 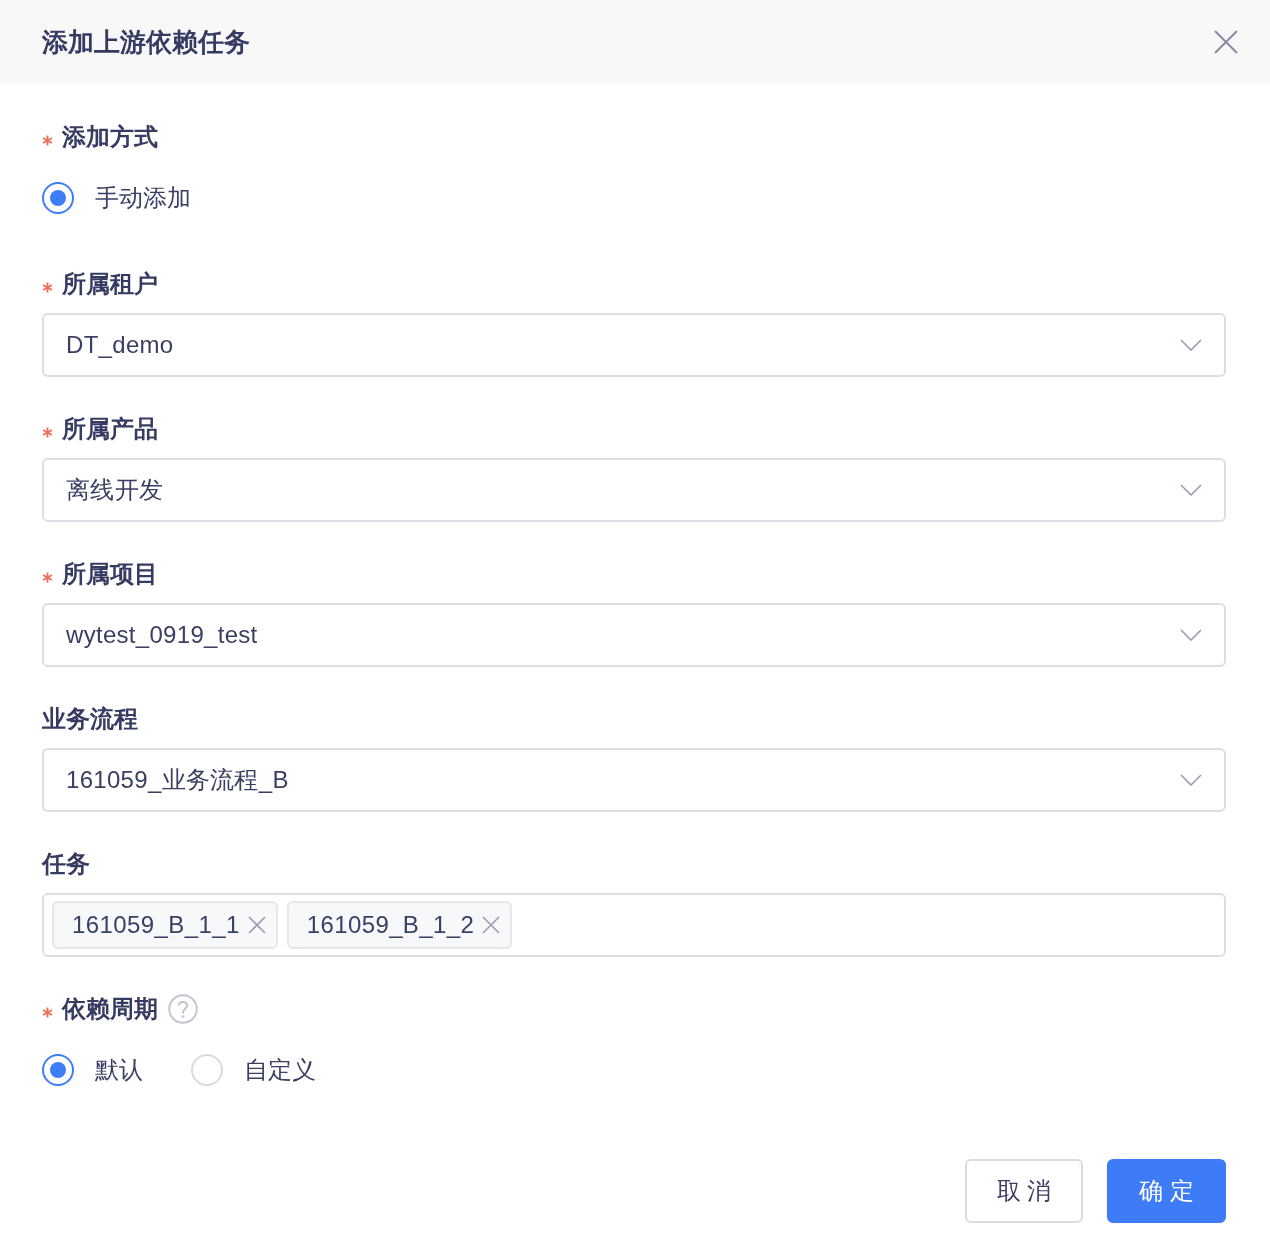 What do you see at coordinates (1166, 1191) in the screenshot?
I see `confirm-button: 确 定` at bounding box center [1166, 1191].